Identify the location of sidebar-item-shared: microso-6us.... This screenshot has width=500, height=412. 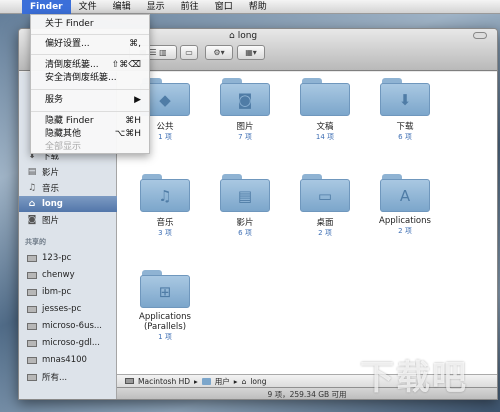
(68, 326).